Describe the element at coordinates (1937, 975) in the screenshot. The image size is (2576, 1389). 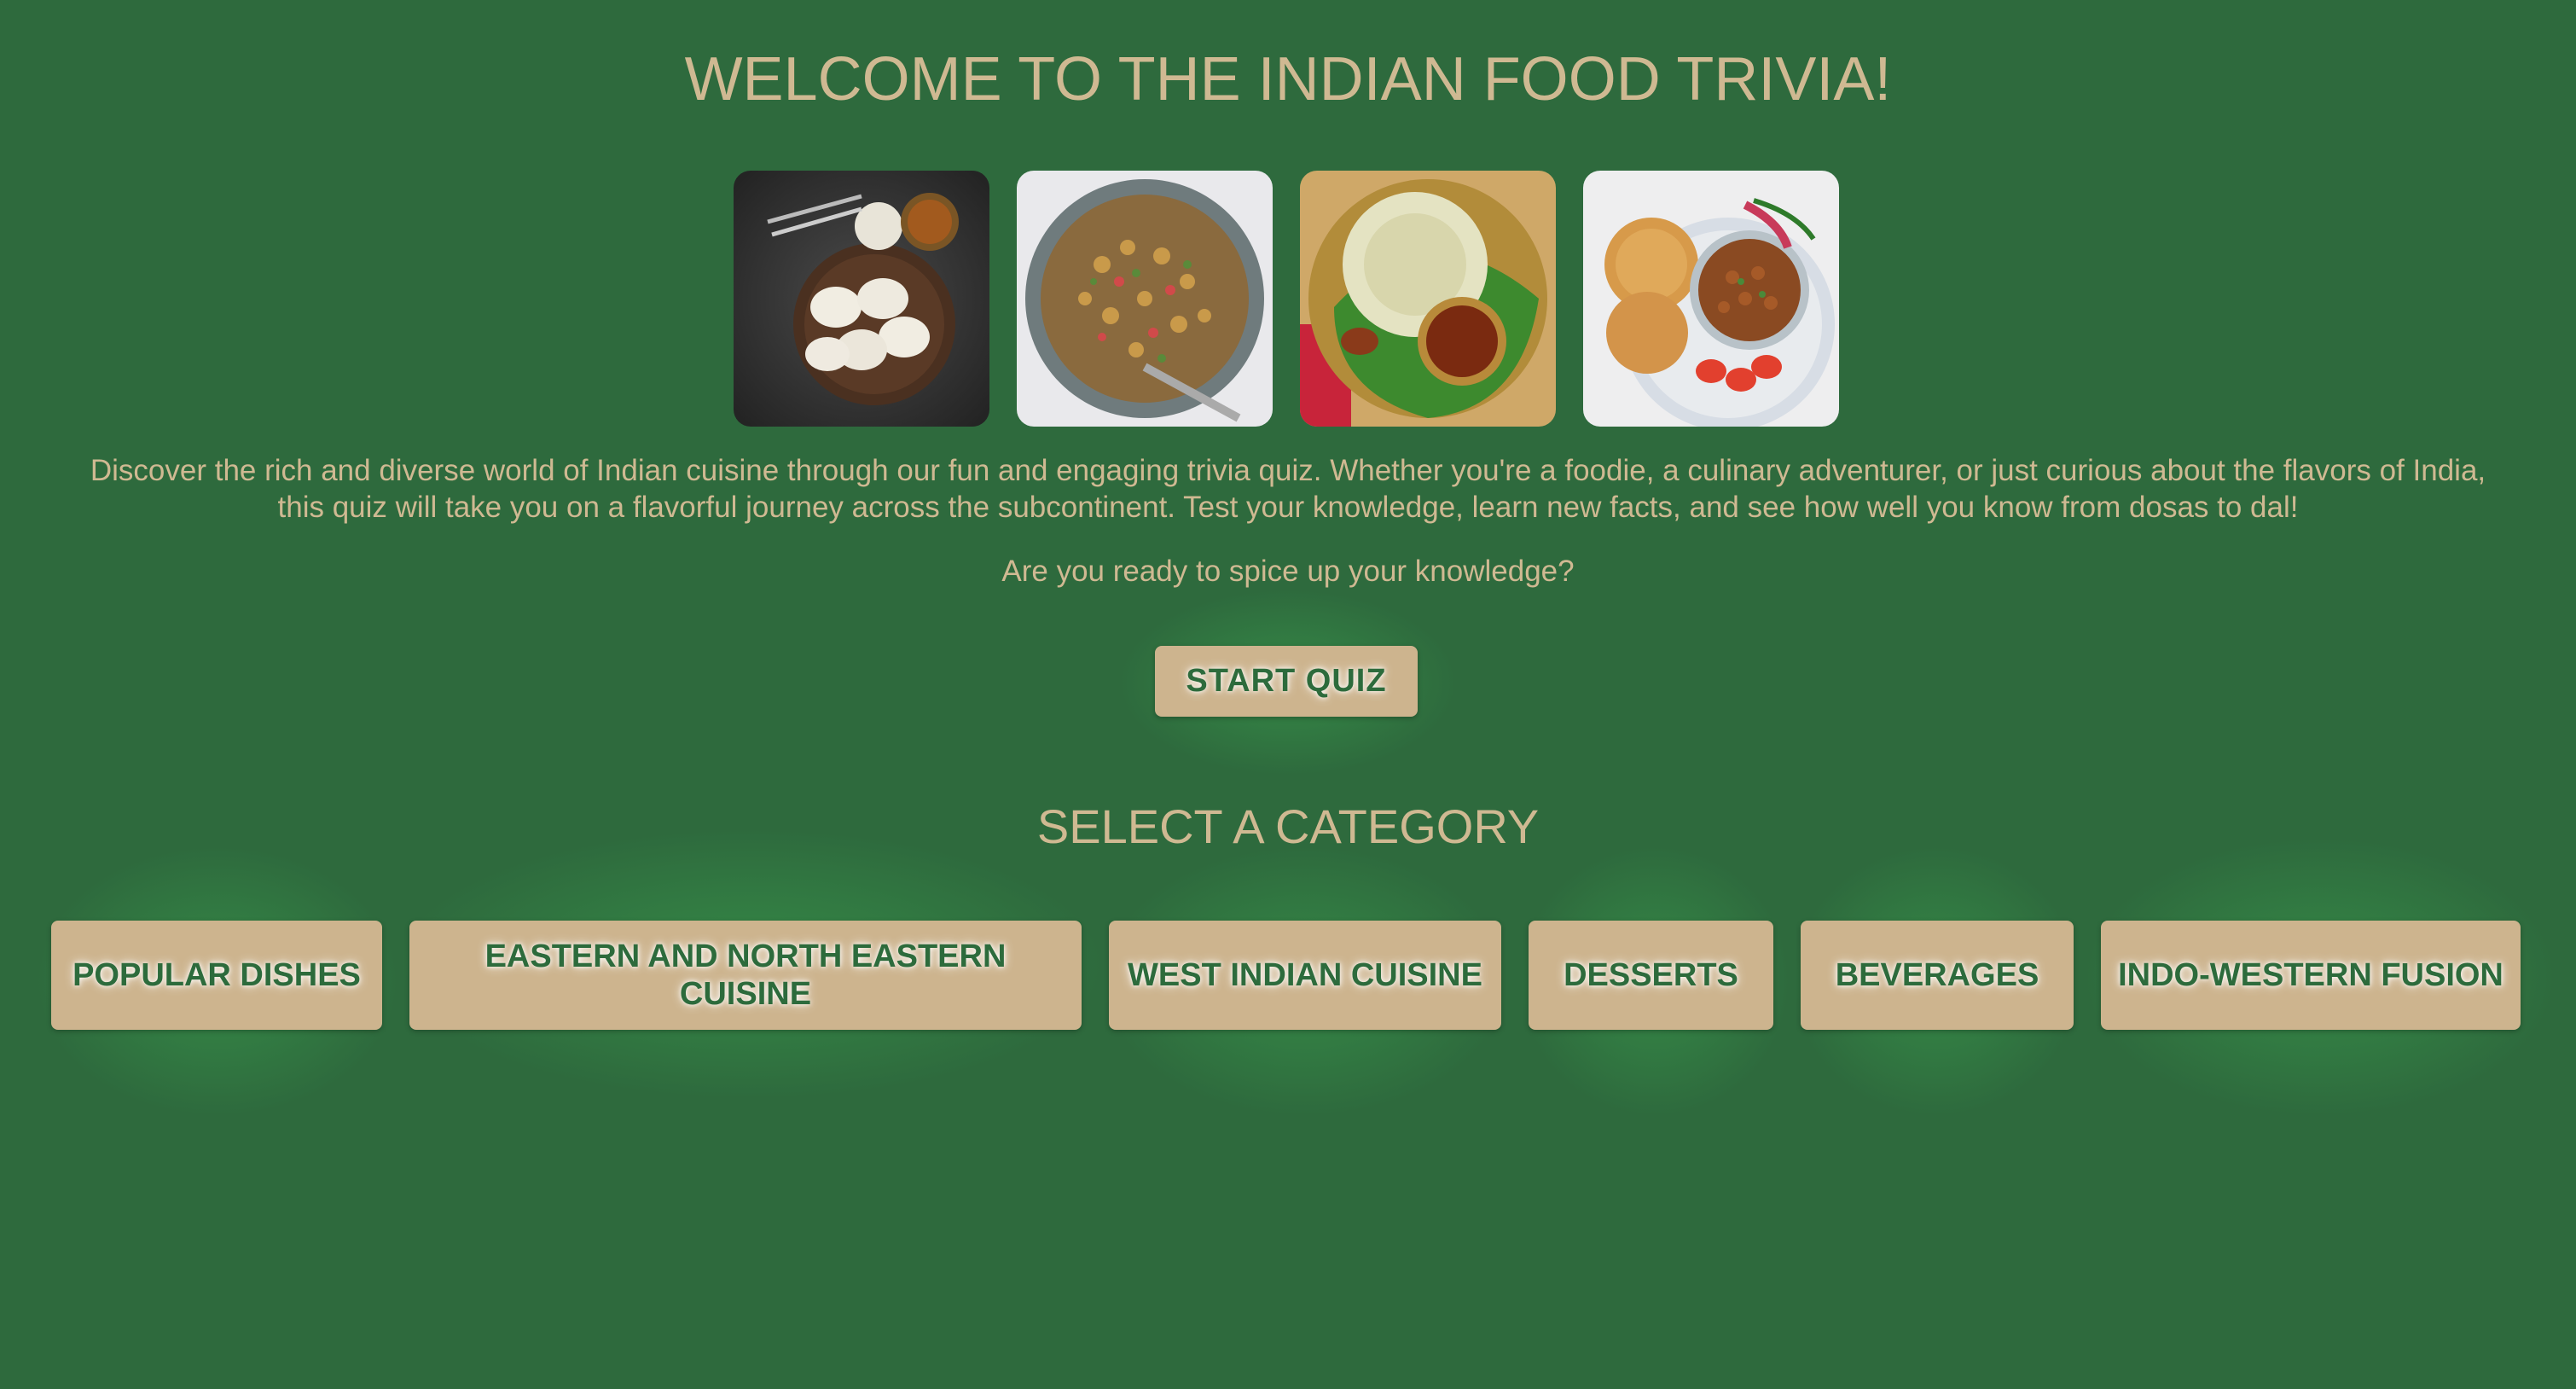
I see `category-beverages-button: BEVERAGES` at that location.